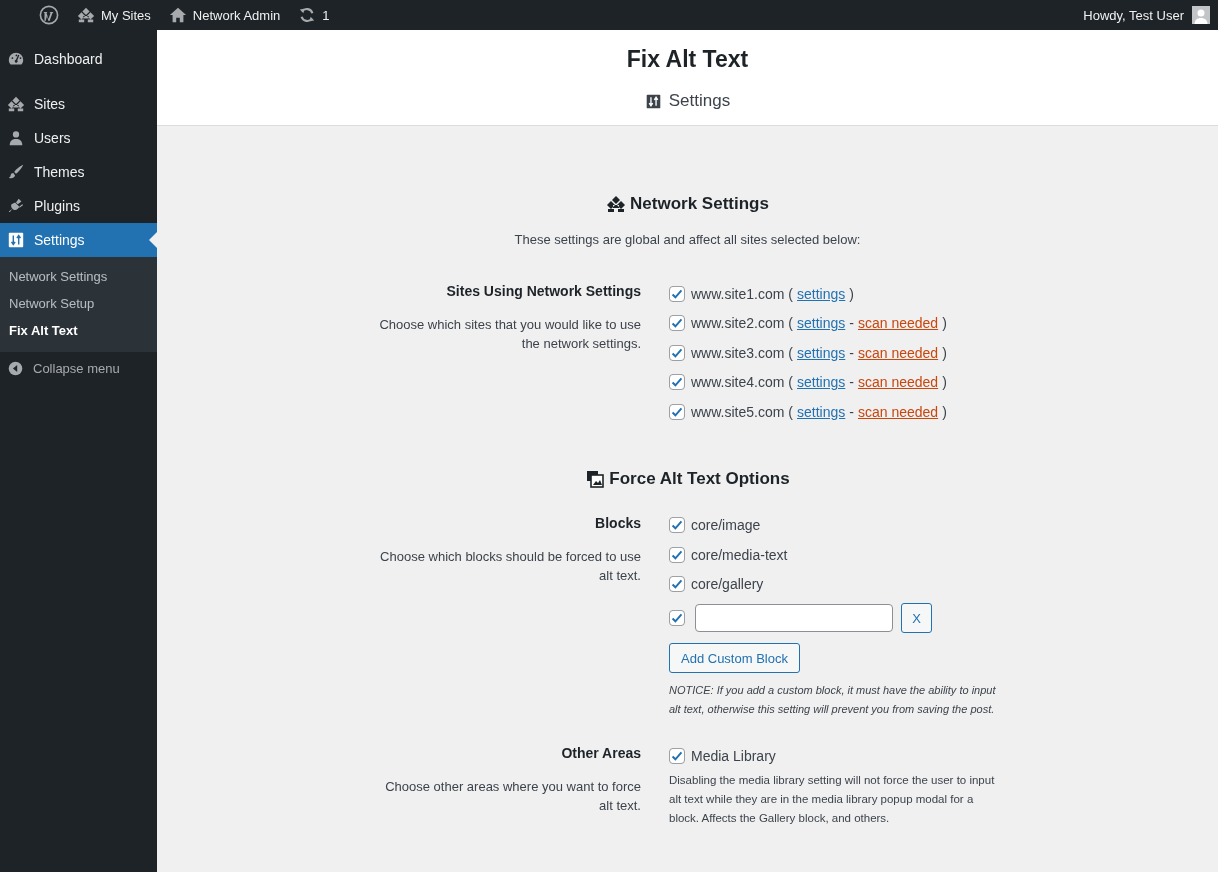 The image size is (1218, 872). I want to click on account-link: Howdy, Test User, so click(1146, 15).